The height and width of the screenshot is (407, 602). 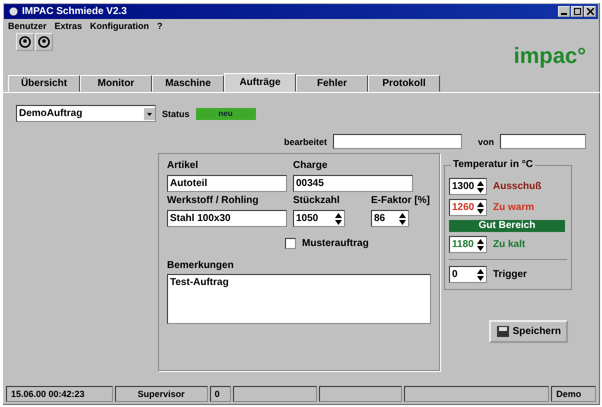 I want to click on threshold-label: Zu kalt, so click(x=509, y=244).